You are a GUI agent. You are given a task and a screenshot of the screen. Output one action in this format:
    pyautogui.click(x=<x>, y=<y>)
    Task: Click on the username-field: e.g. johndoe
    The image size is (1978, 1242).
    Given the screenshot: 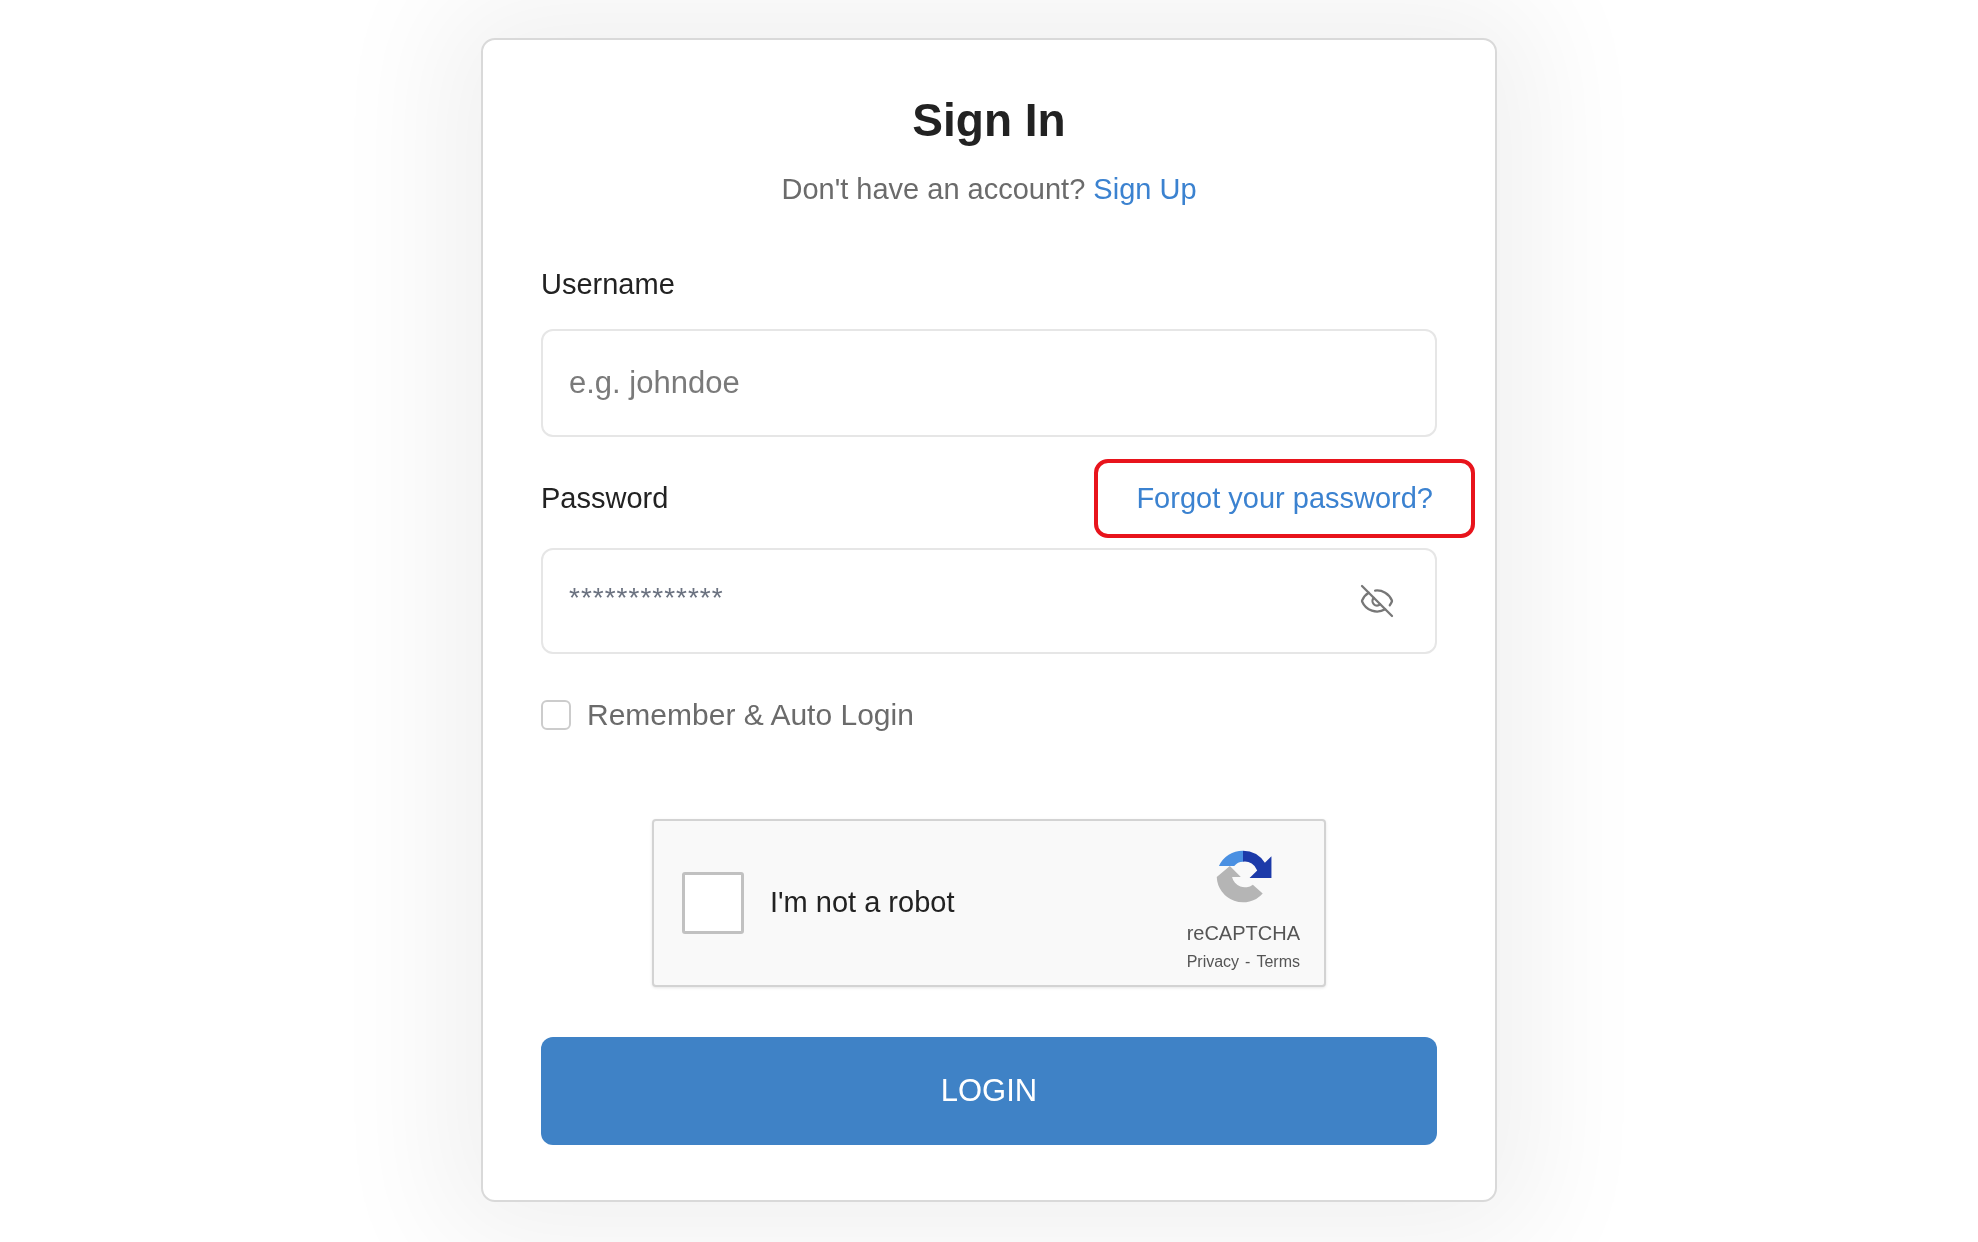 What is the action you would take?
    pyautogui.click(x=989, y=382)
    